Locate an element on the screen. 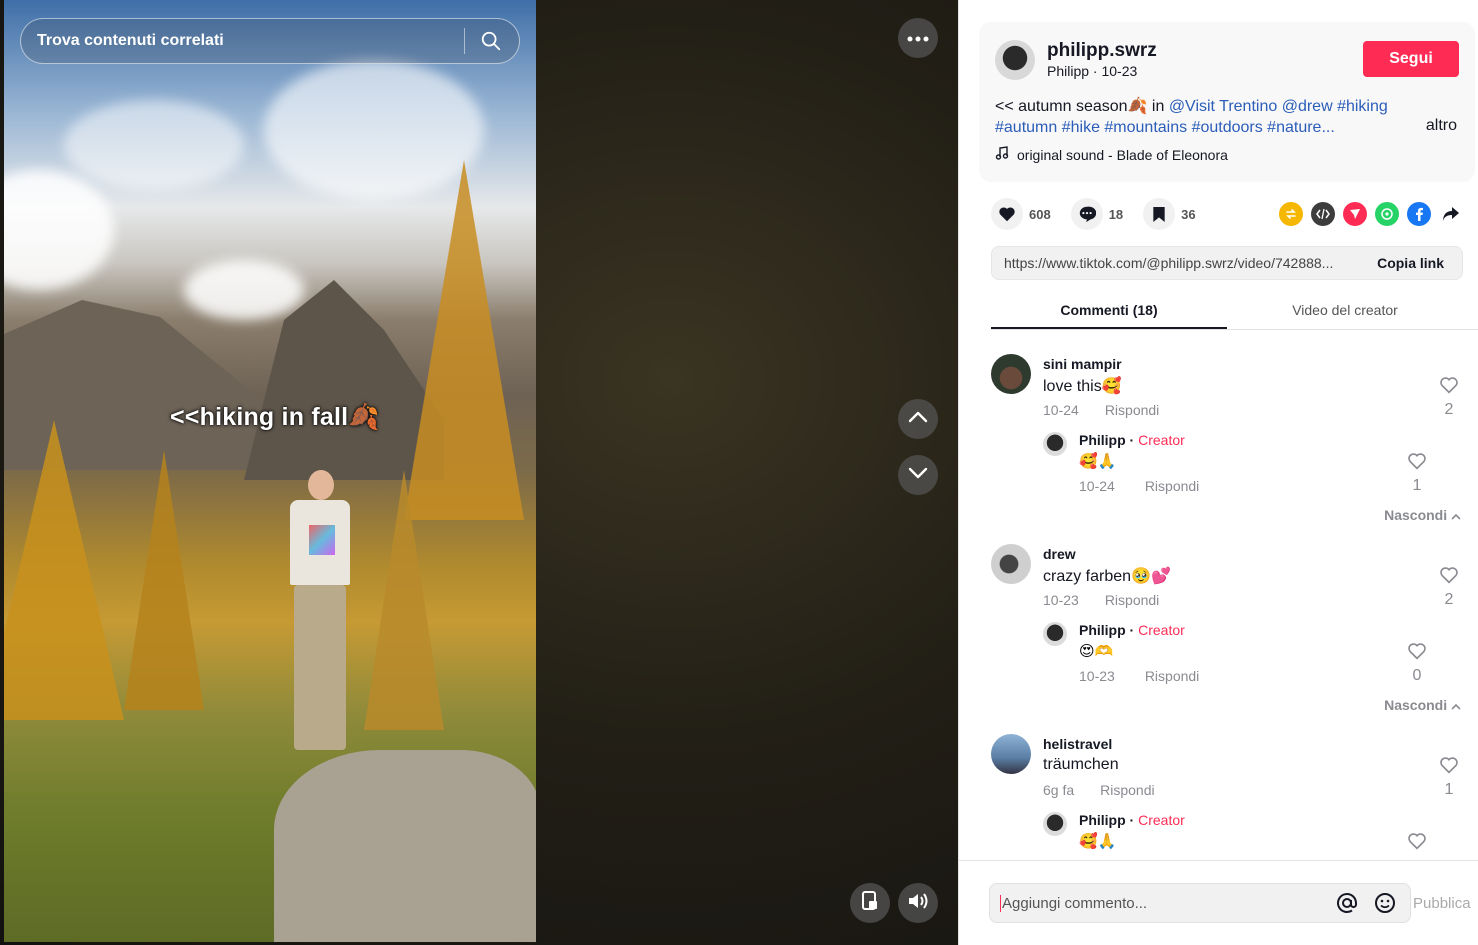  comment-meta: 6g fa Rispondi is located at coordinates (1099, 790).